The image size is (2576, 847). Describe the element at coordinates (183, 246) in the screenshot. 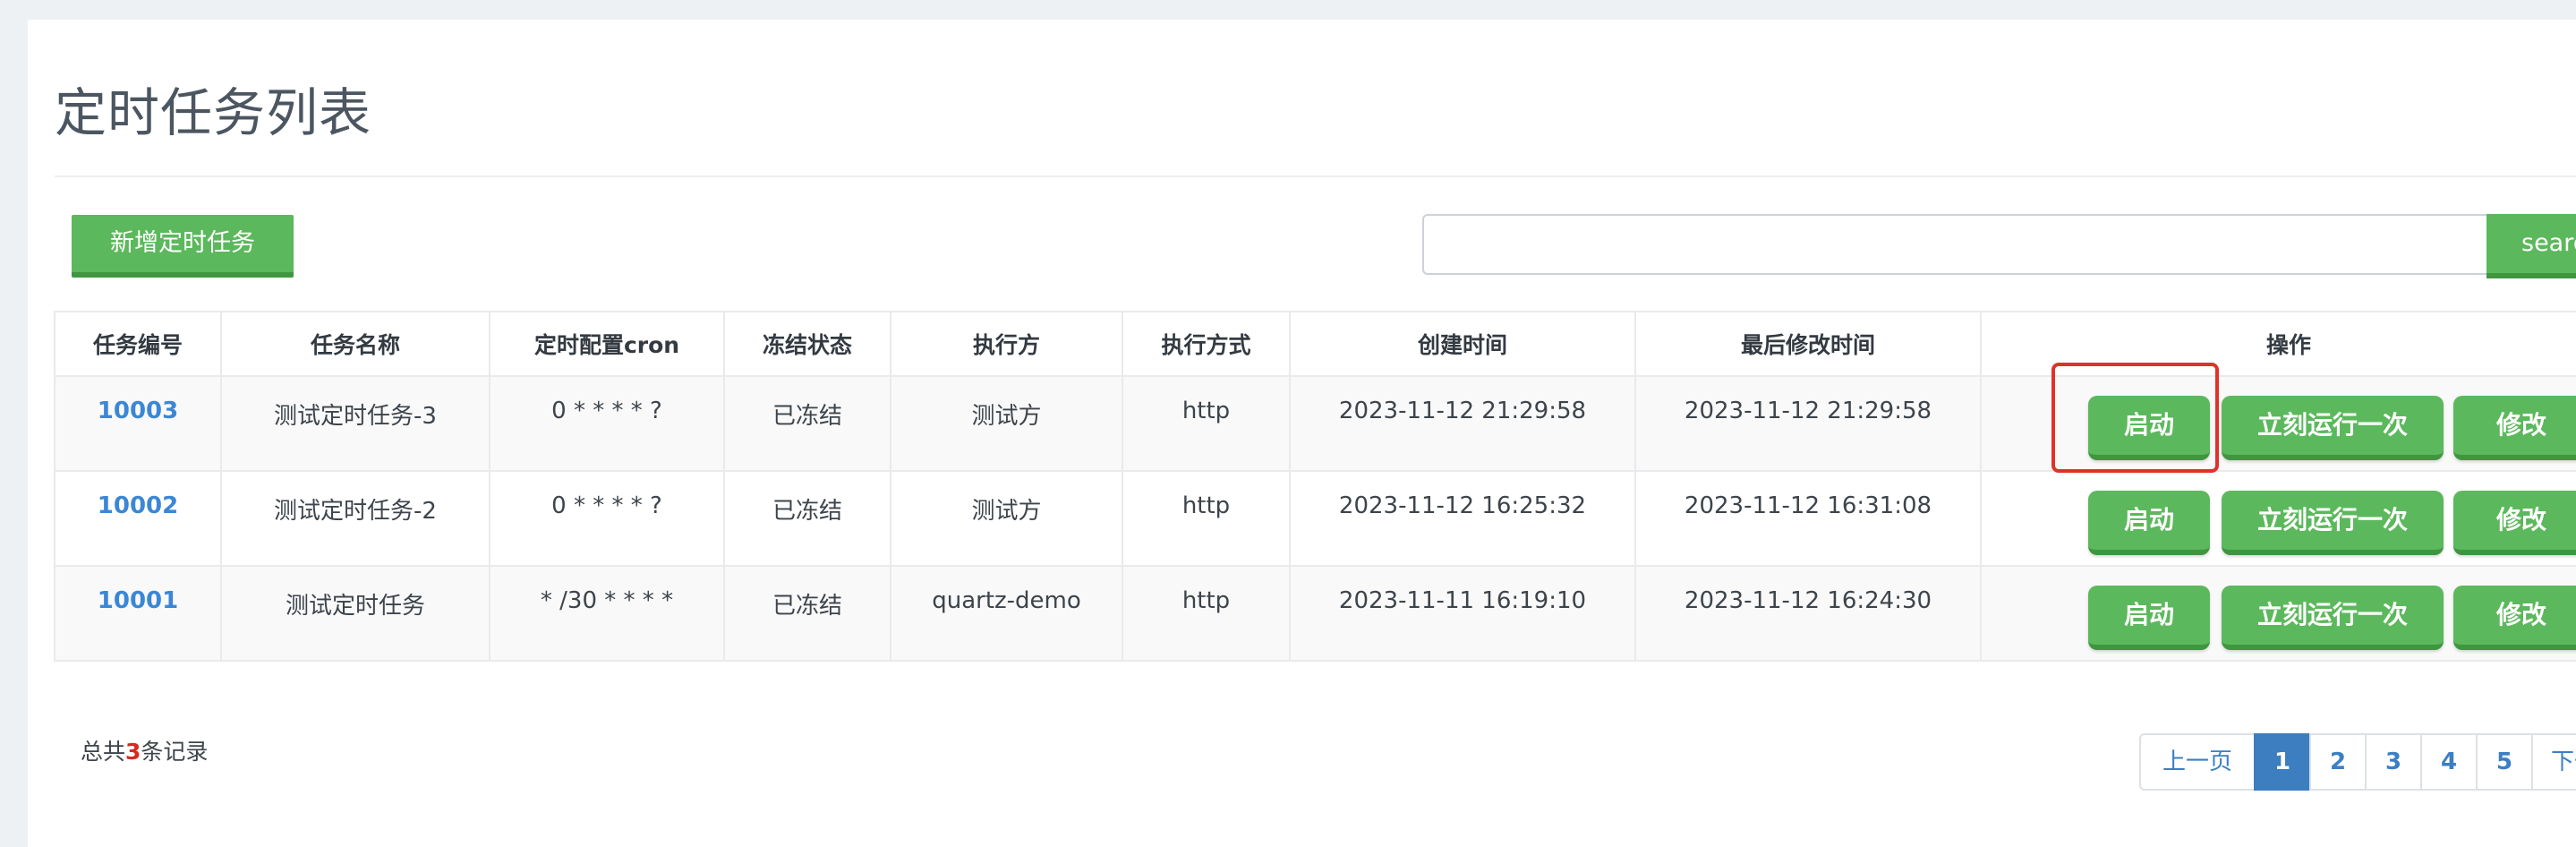

I see `add-scheduled-task-button: 新增定时任务` at that location.